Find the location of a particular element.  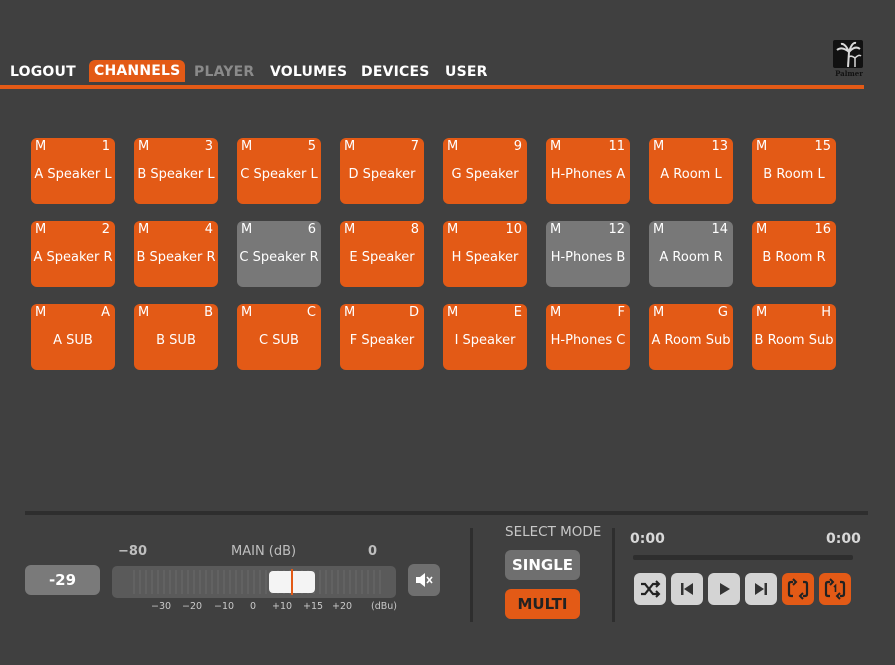

tick-label: +20 is located at coordinates (342, 606).